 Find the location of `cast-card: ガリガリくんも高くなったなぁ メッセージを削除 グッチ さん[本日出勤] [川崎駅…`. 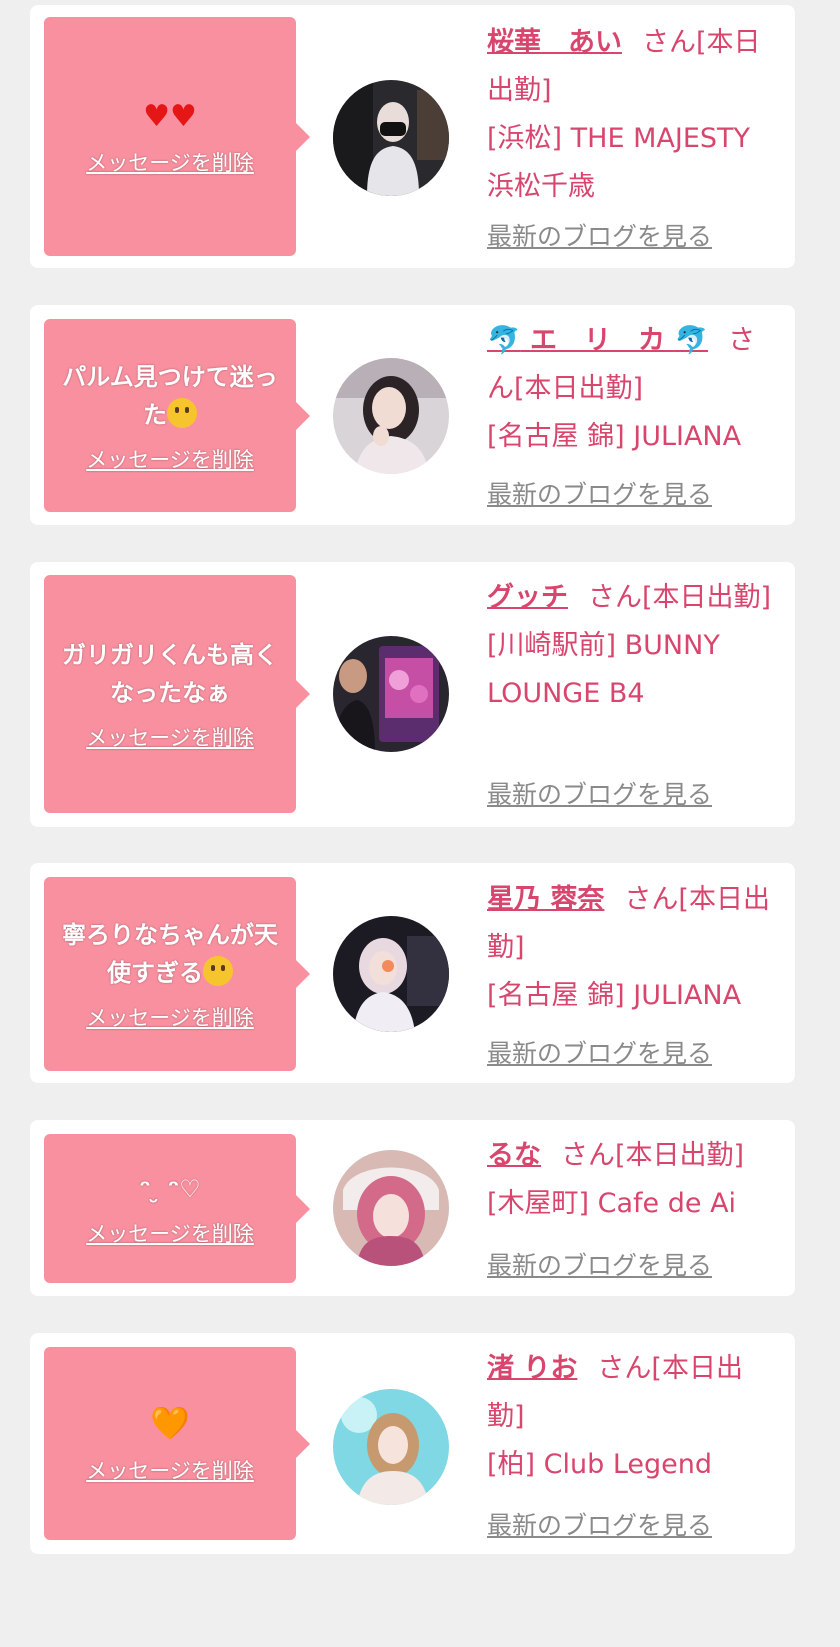

cast-card: ガリガリくんも高くなったなぁ メッセージを削除 グッチ さん[本日出勤] [川崎駅… is located at coordinates (412, 694).